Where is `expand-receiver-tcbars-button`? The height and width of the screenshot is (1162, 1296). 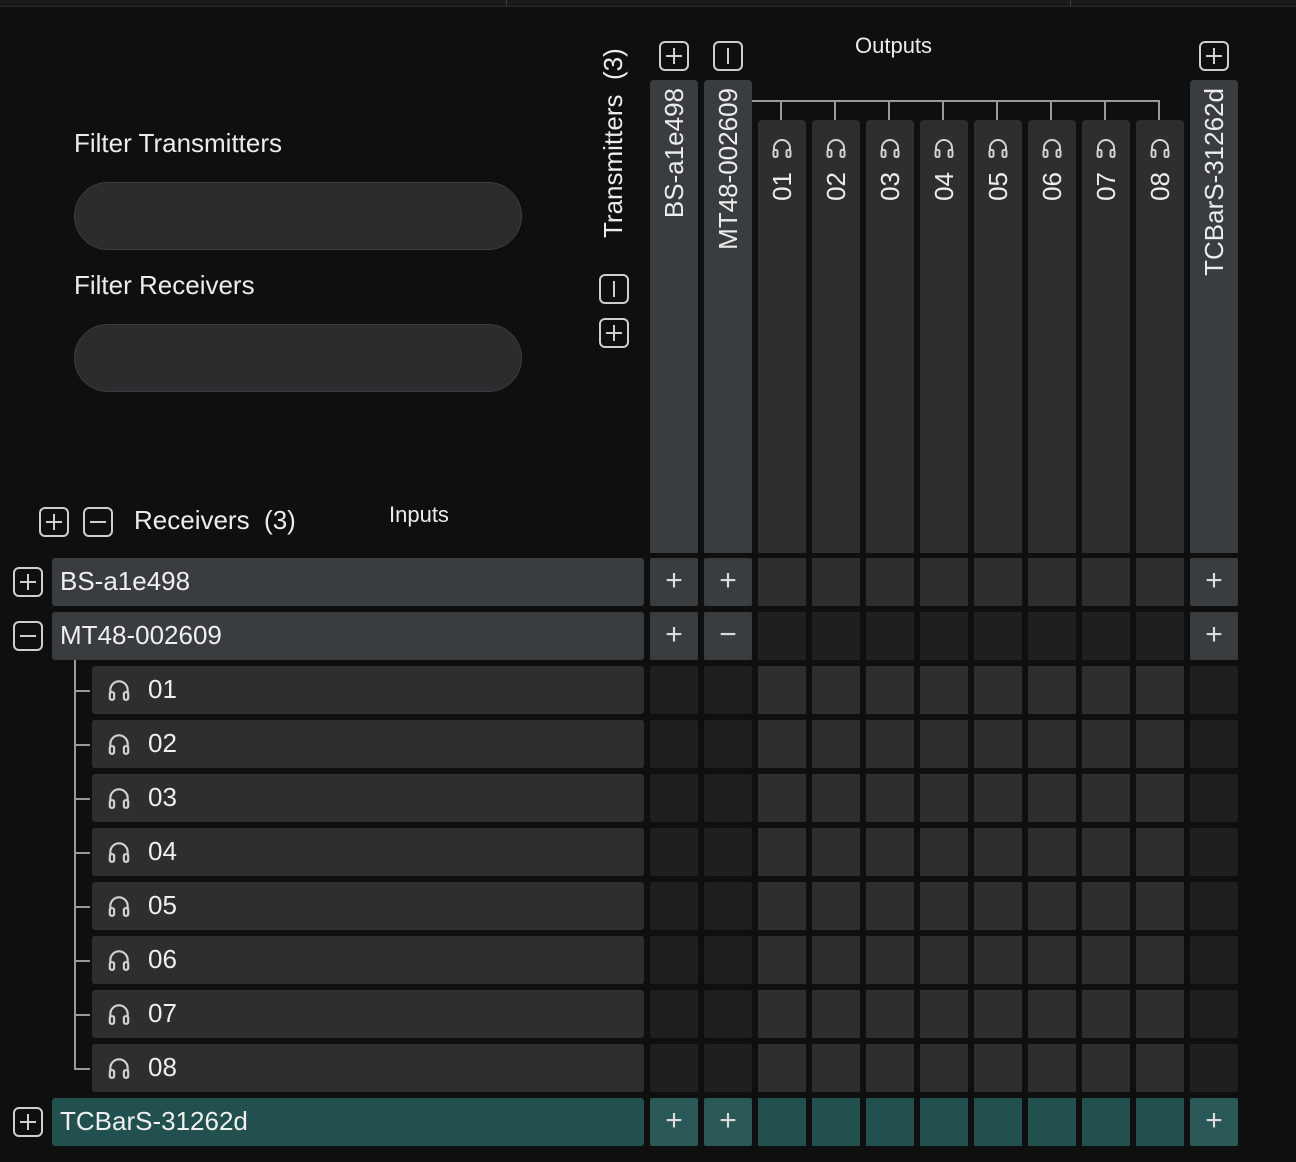 expand-receiver-tcbars-button is located at coordinates (28, 1122).